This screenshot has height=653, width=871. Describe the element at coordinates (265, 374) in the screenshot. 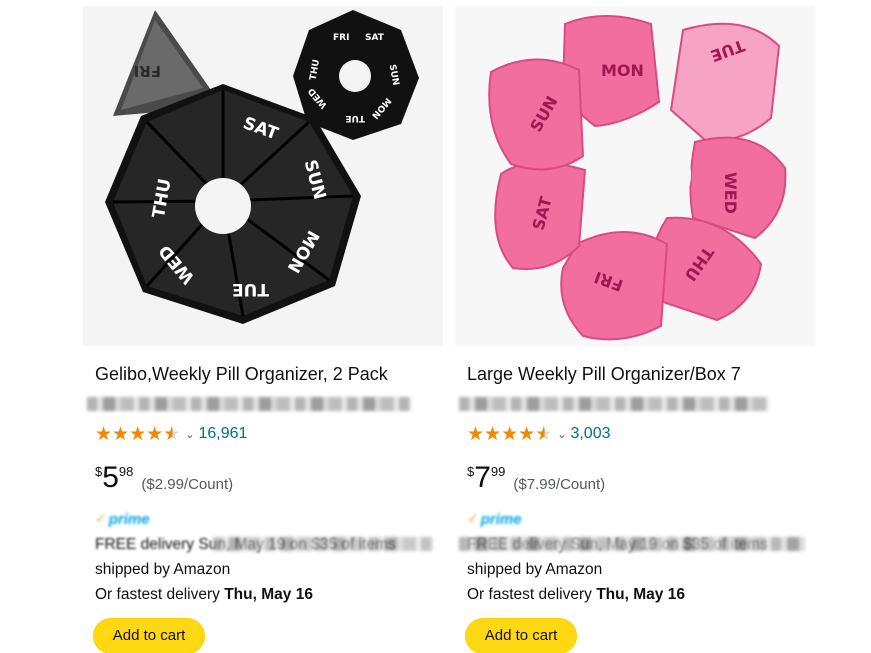

I see `product-title-link: Gelibo,Weekly Pill Organizer, 2 Pack` at that location.